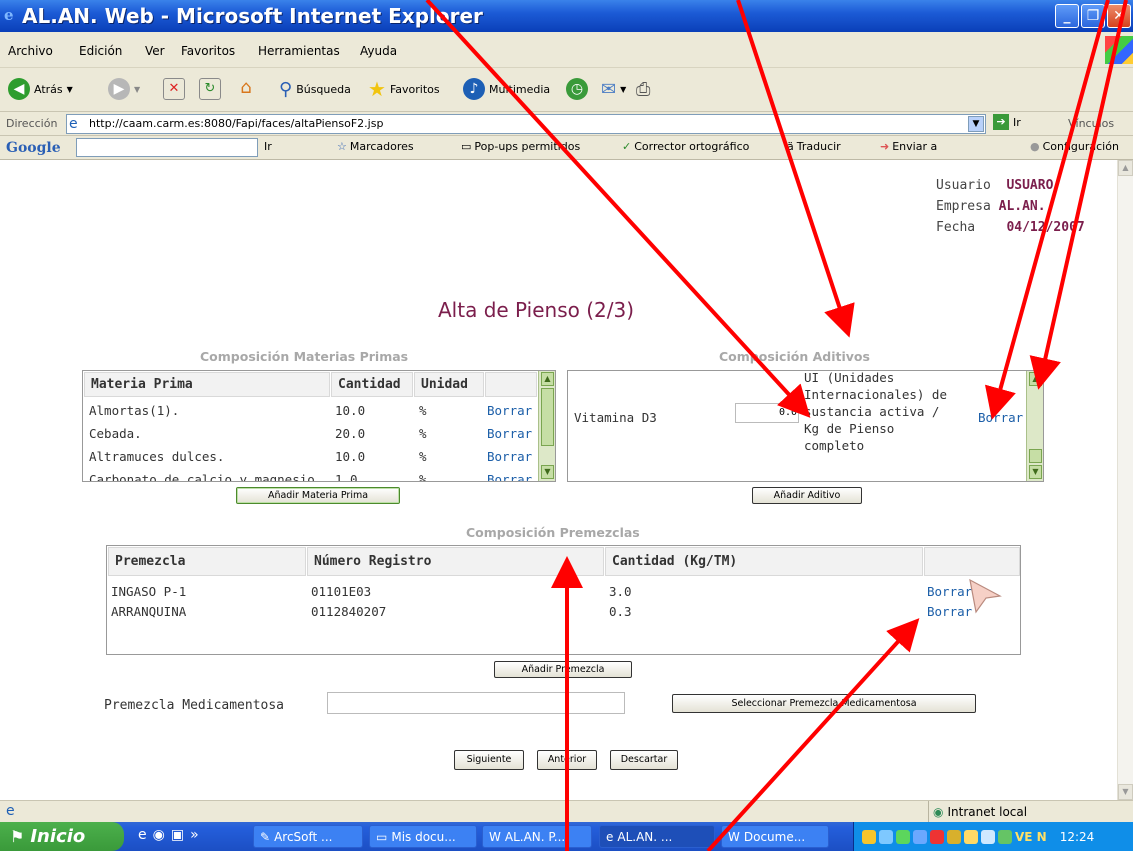 This screenshot has height=851, width=1133. What do you see at coordinates (520, 146) in the screenshot?
I see `popups-button: ▭ Pop-ups permitidos` at bounding box center [520, 146].